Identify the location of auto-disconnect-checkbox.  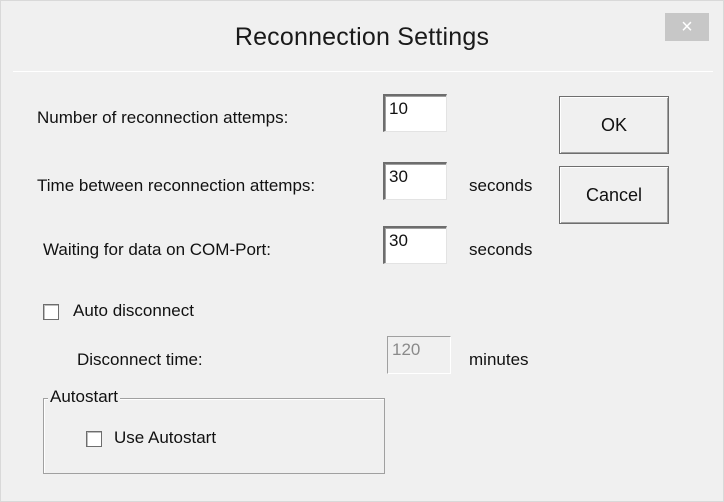
(51, 312).